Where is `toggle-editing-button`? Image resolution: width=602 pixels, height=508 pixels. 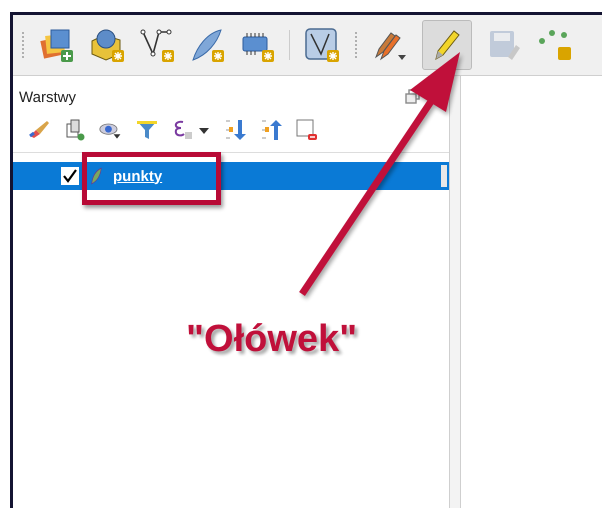 toggle-editing-button is located at coordinates (447, 45).